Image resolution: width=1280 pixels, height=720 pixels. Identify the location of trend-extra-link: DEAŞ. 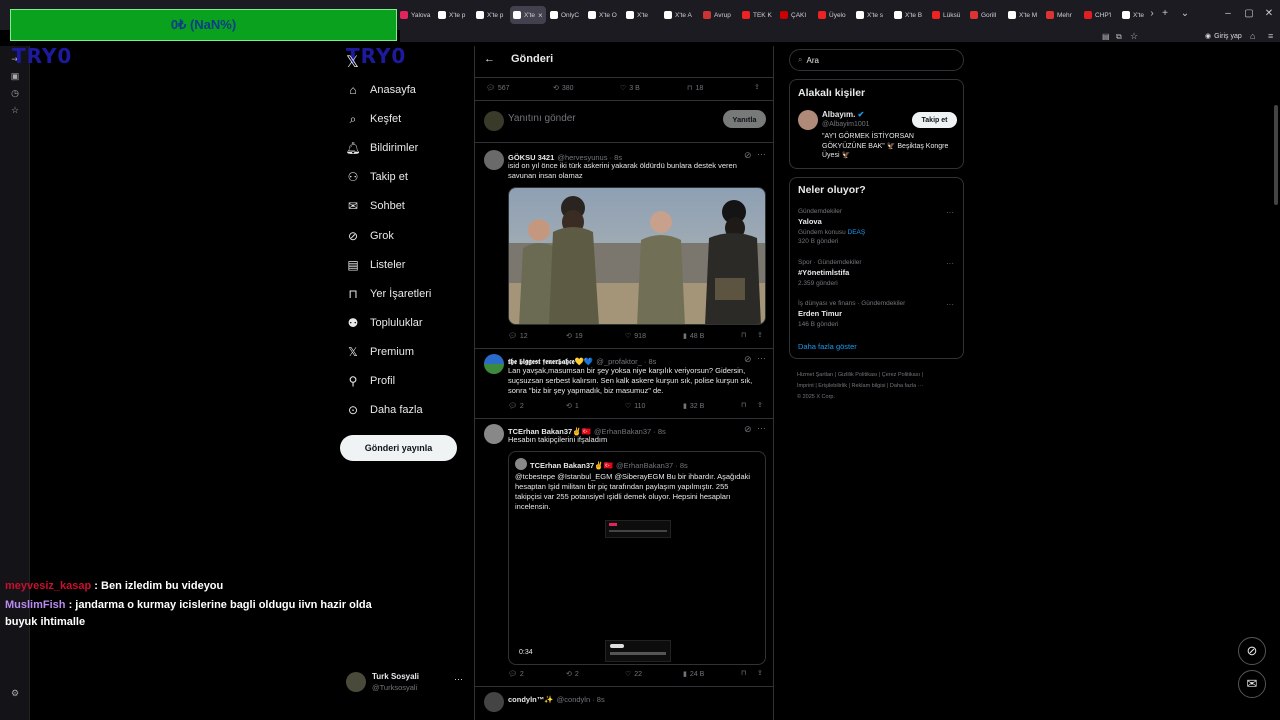
(857, 232).